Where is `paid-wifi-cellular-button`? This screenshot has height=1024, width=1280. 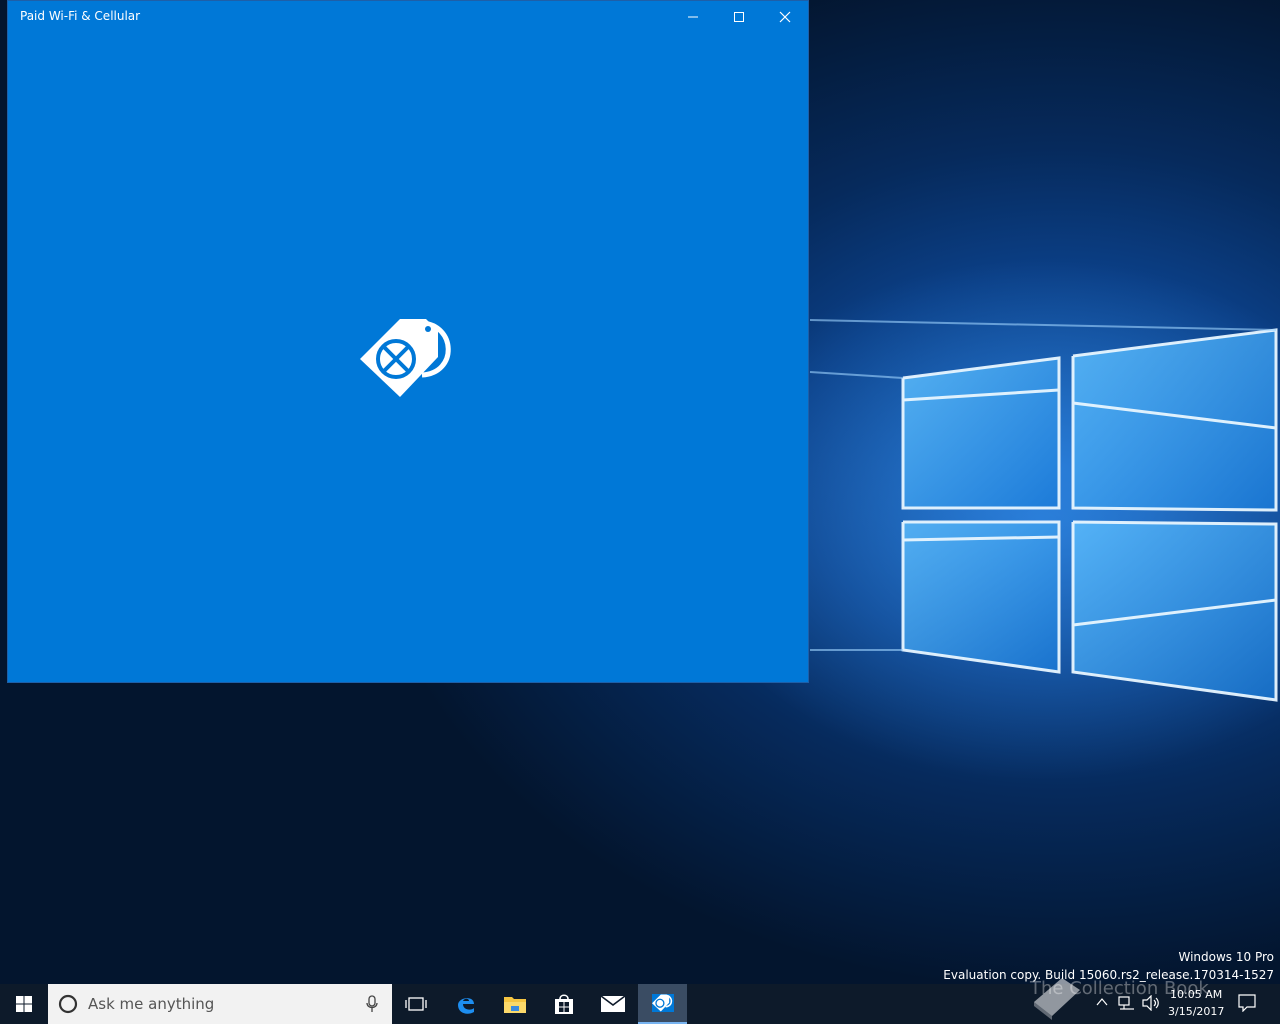
paid-wifi-cellular-button is located at coordinates (662, 1004).